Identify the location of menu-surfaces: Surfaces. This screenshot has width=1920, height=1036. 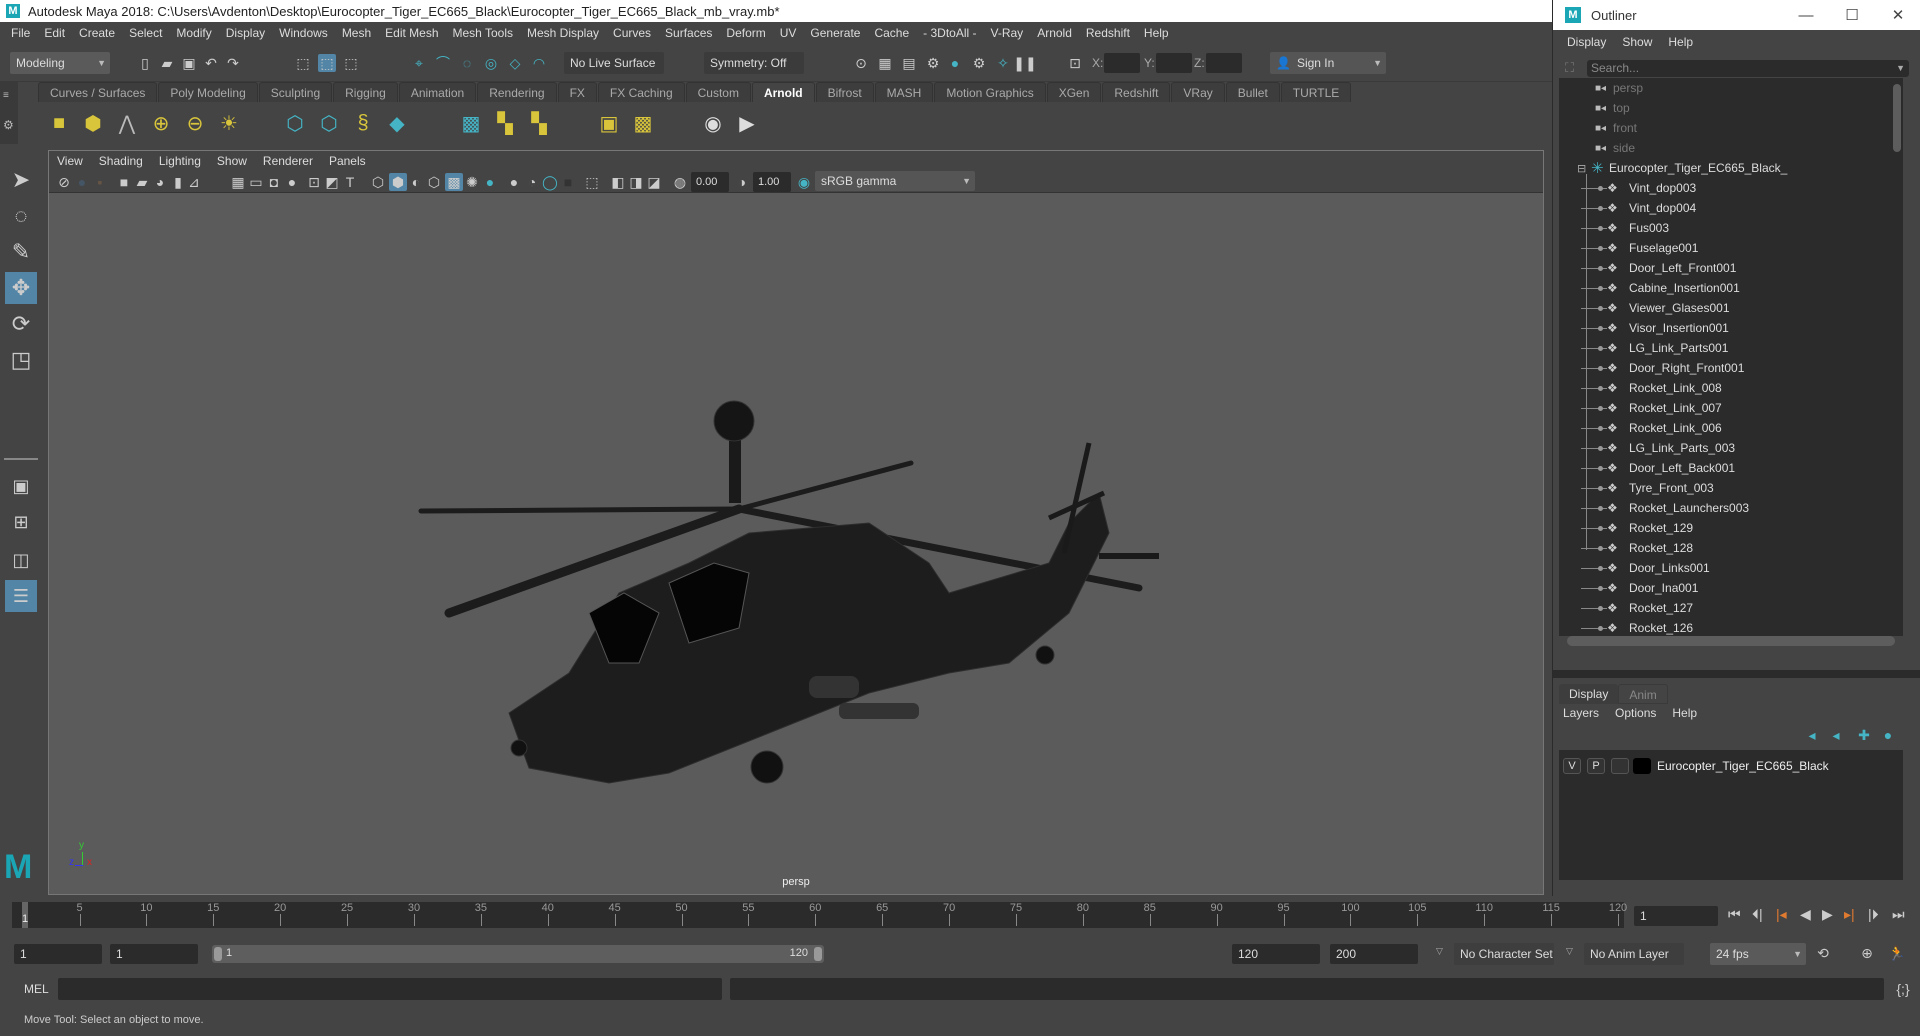
(688, 33).